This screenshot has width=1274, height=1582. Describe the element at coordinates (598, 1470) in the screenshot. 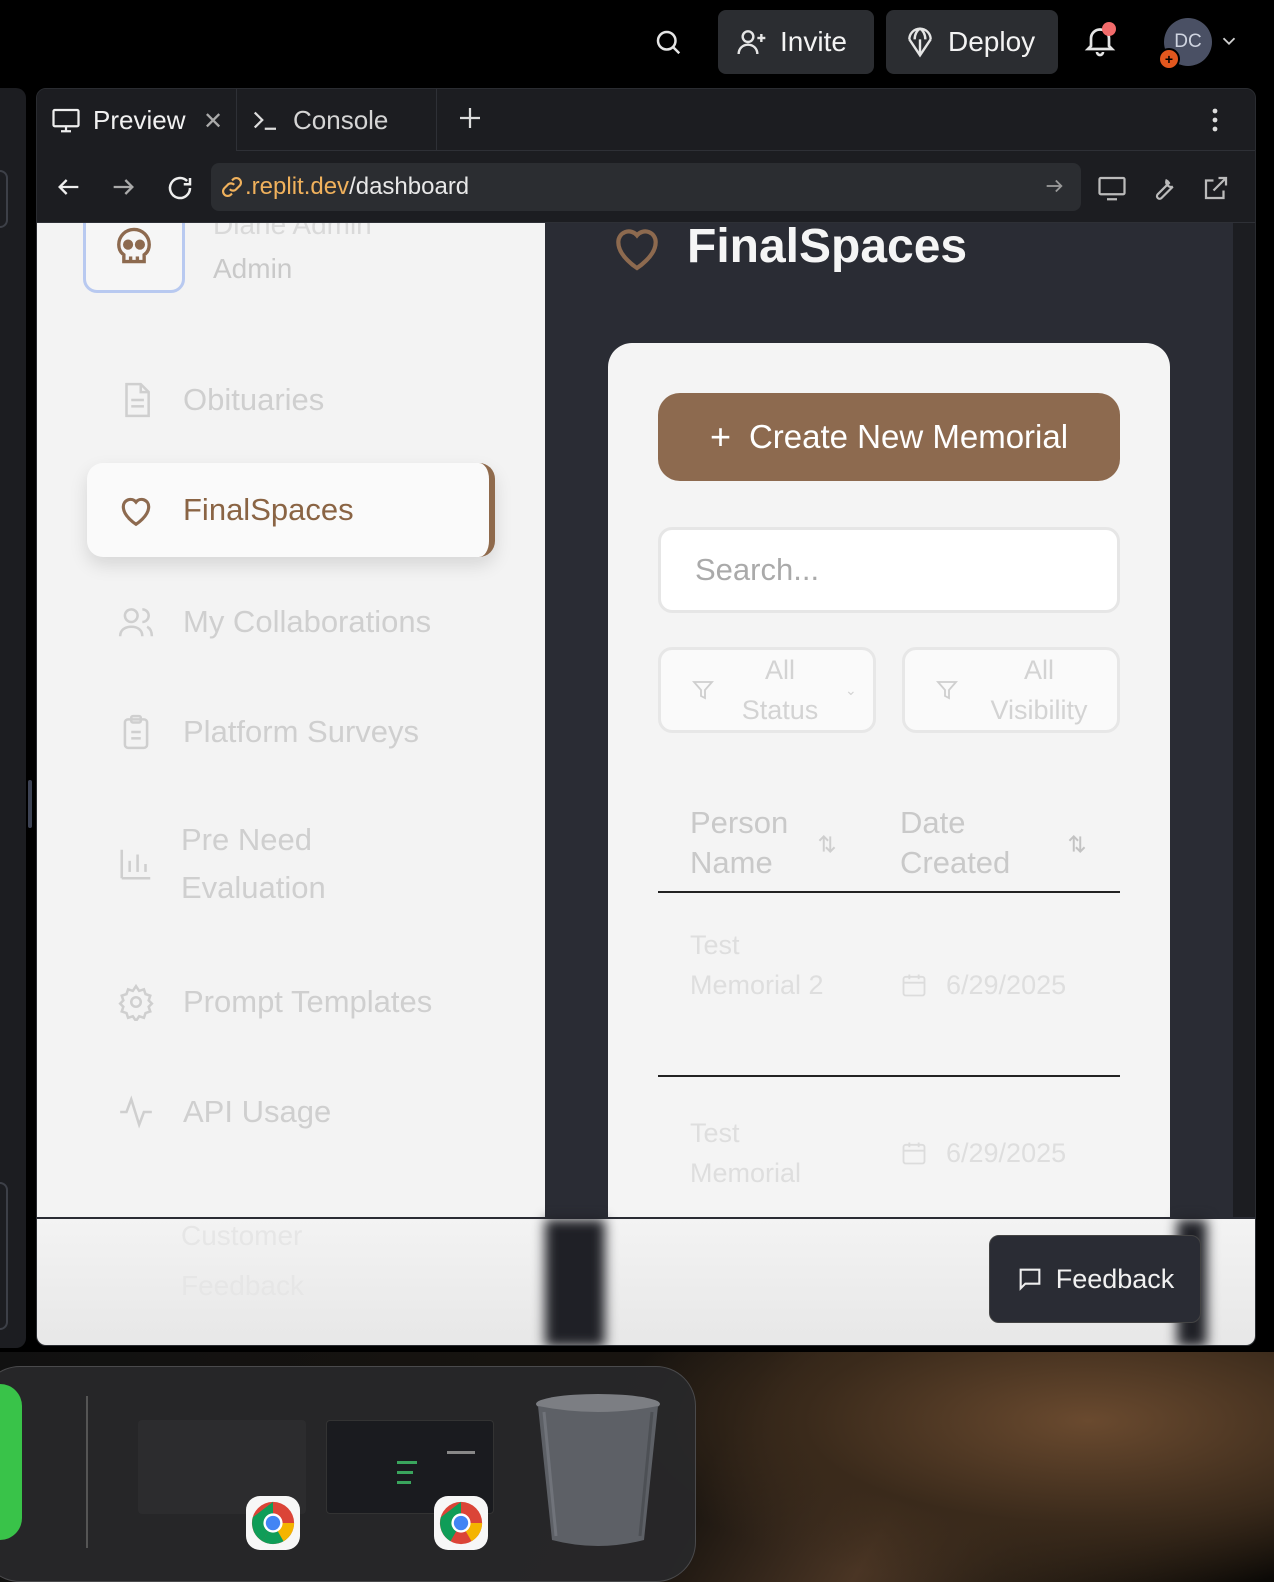

I see `trash-icon` at that location.